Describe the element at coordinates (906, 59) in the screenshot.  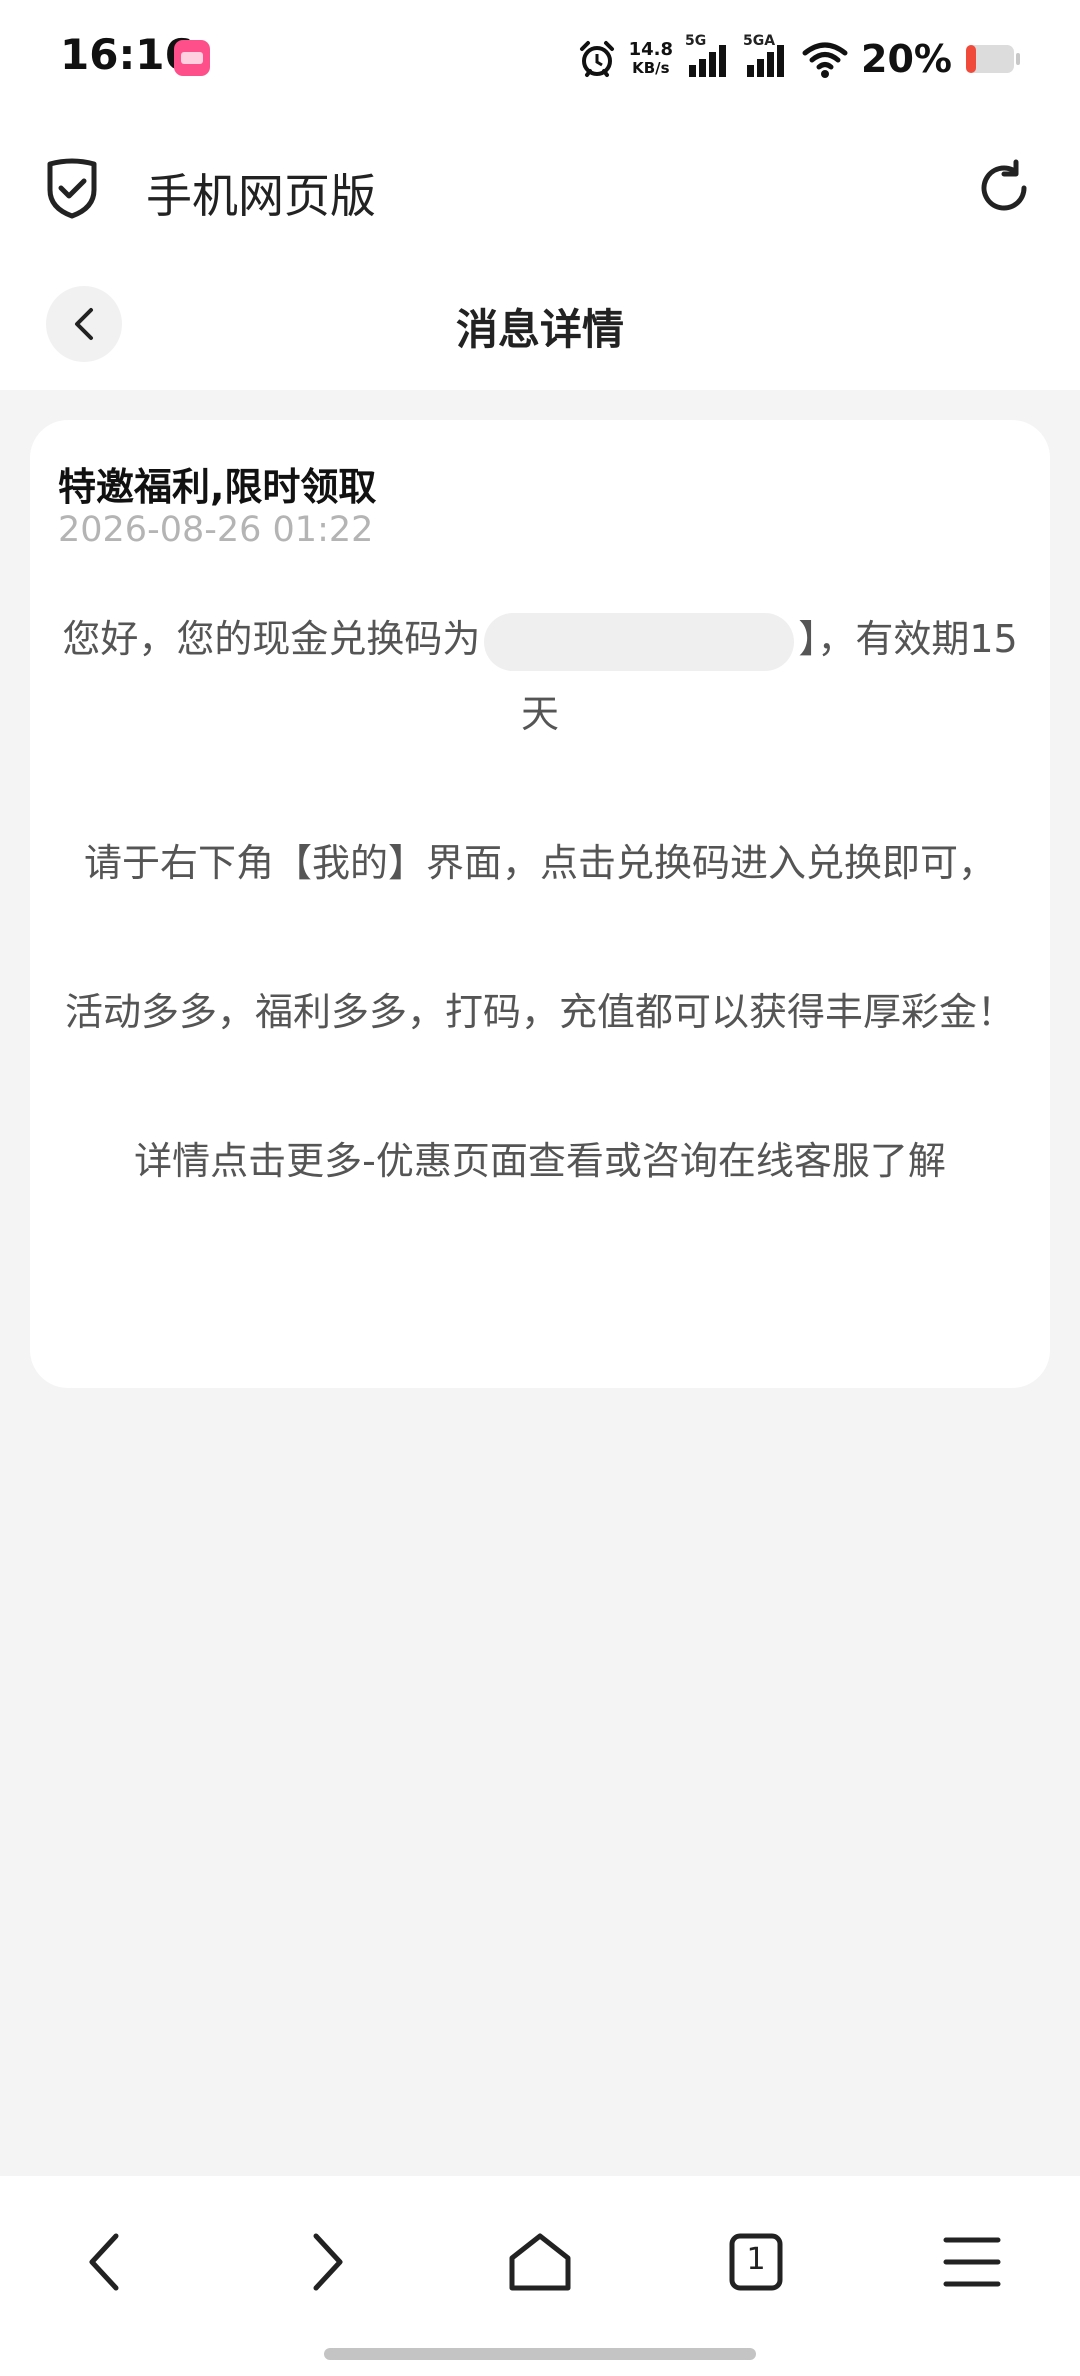
I see `battery-percent: 20%` at that location.